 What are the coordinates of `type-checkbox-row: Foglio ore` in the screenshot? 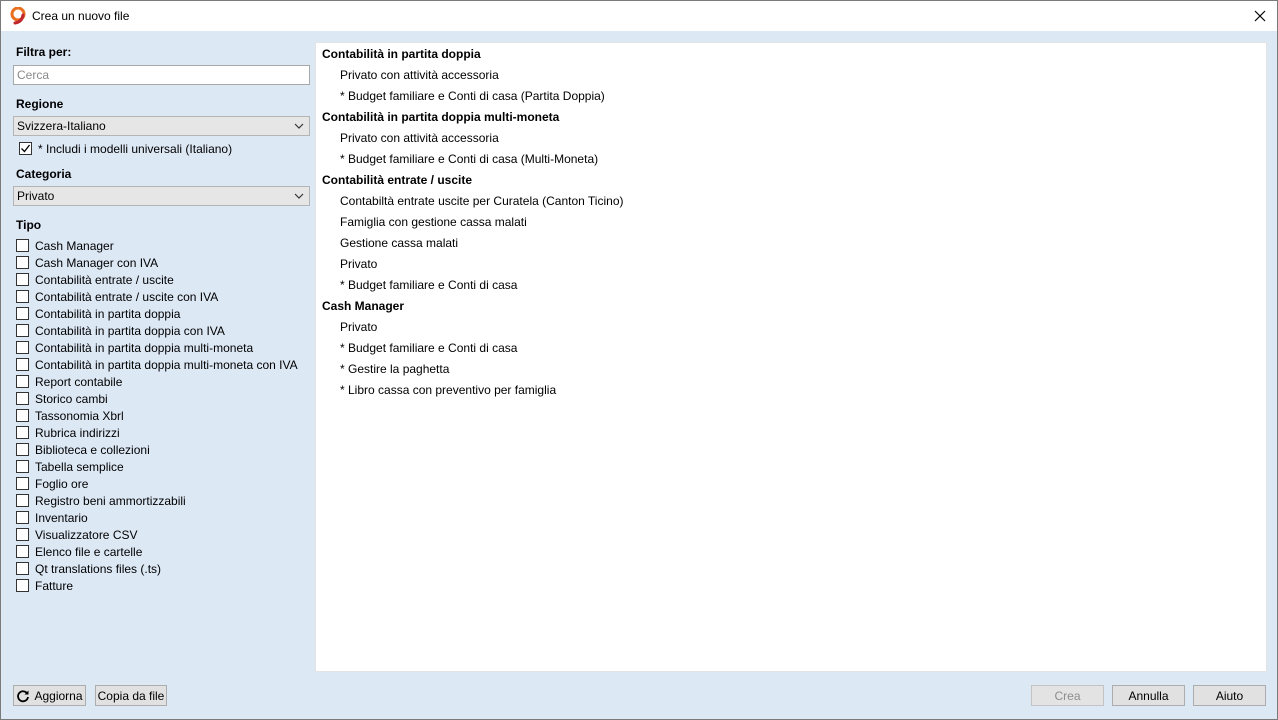 It's located at (52, 483).